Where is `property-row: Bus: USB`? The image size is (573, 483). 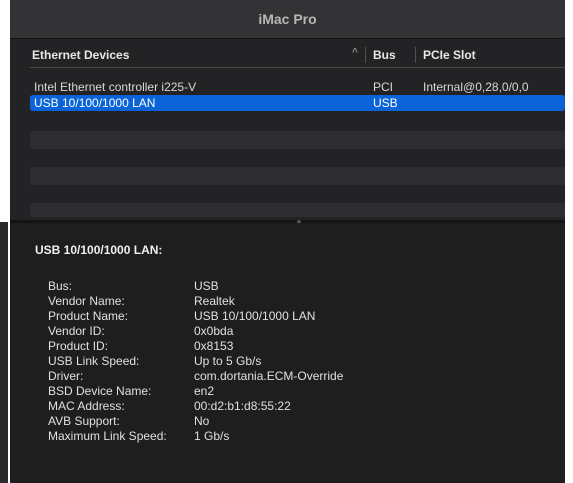 property-row: Bus: USB is located at coordinates (298, 286).